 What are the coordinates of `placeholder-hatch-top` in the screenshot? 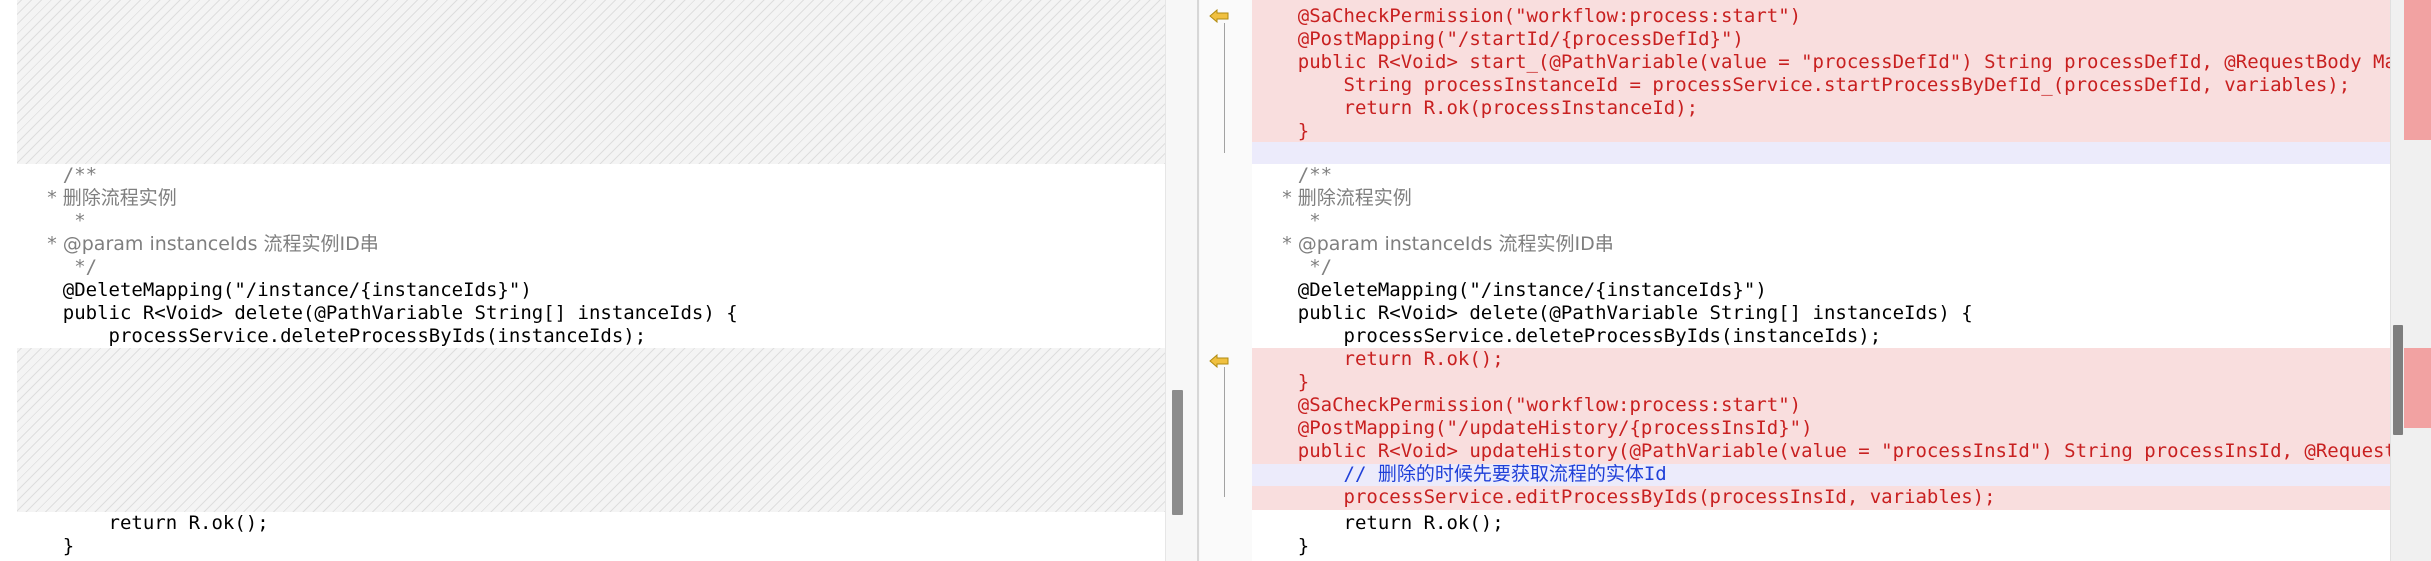 It's located at (591, 82).